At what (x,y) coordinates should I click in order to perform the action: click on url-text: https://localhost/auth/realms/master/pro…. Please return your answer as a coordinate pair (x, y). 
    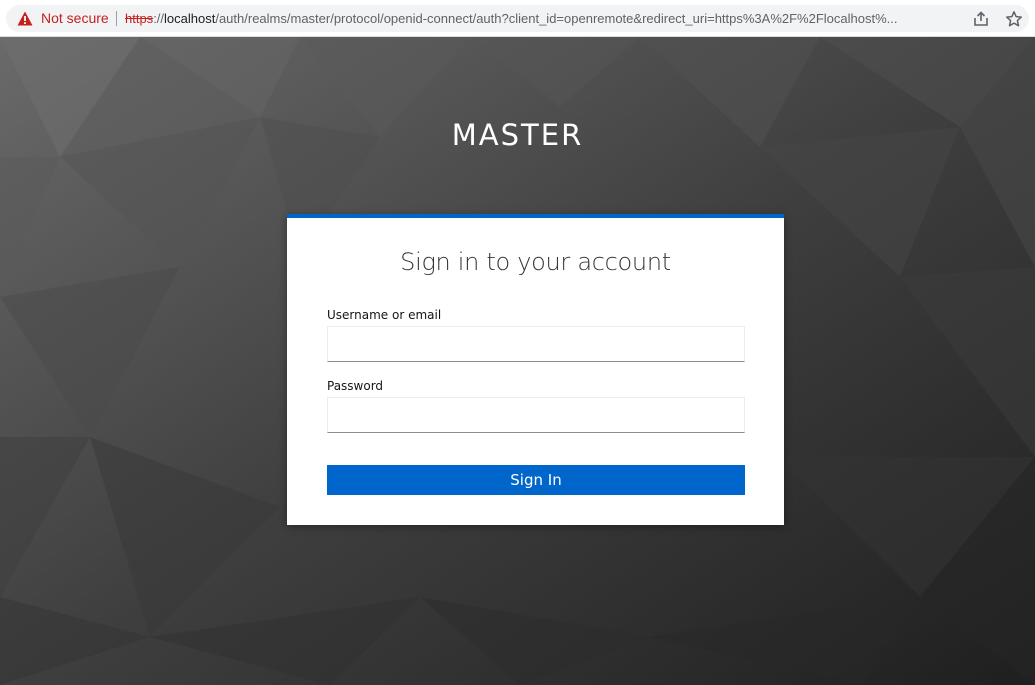
    Looking at the image, I should click on (547, 18).